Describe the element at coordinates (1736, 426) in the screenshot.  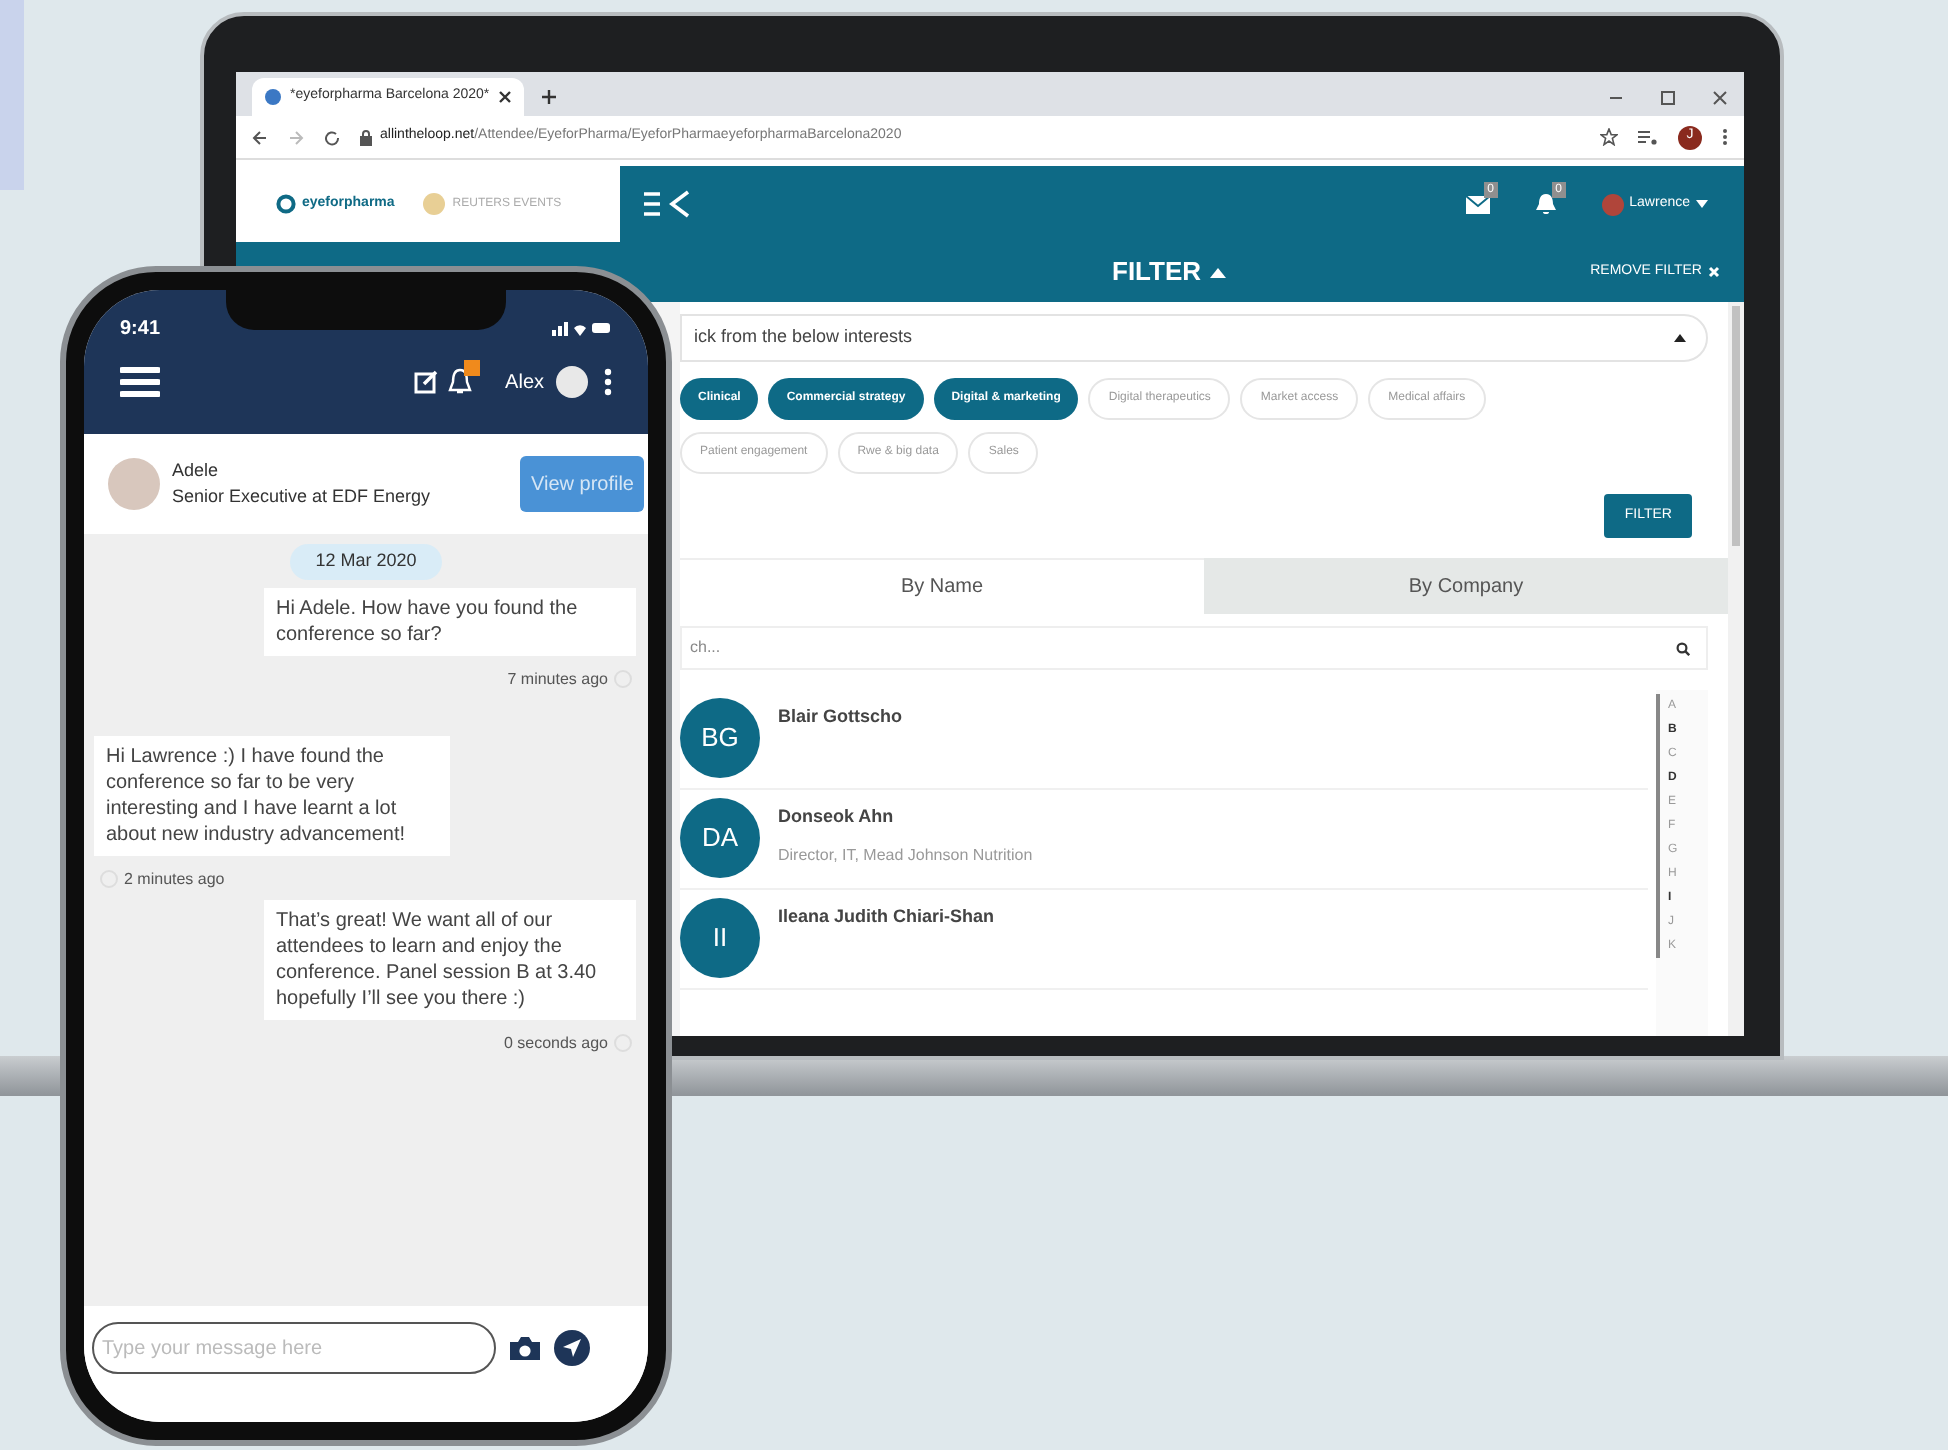
I see `scroll-thumb` at that location.